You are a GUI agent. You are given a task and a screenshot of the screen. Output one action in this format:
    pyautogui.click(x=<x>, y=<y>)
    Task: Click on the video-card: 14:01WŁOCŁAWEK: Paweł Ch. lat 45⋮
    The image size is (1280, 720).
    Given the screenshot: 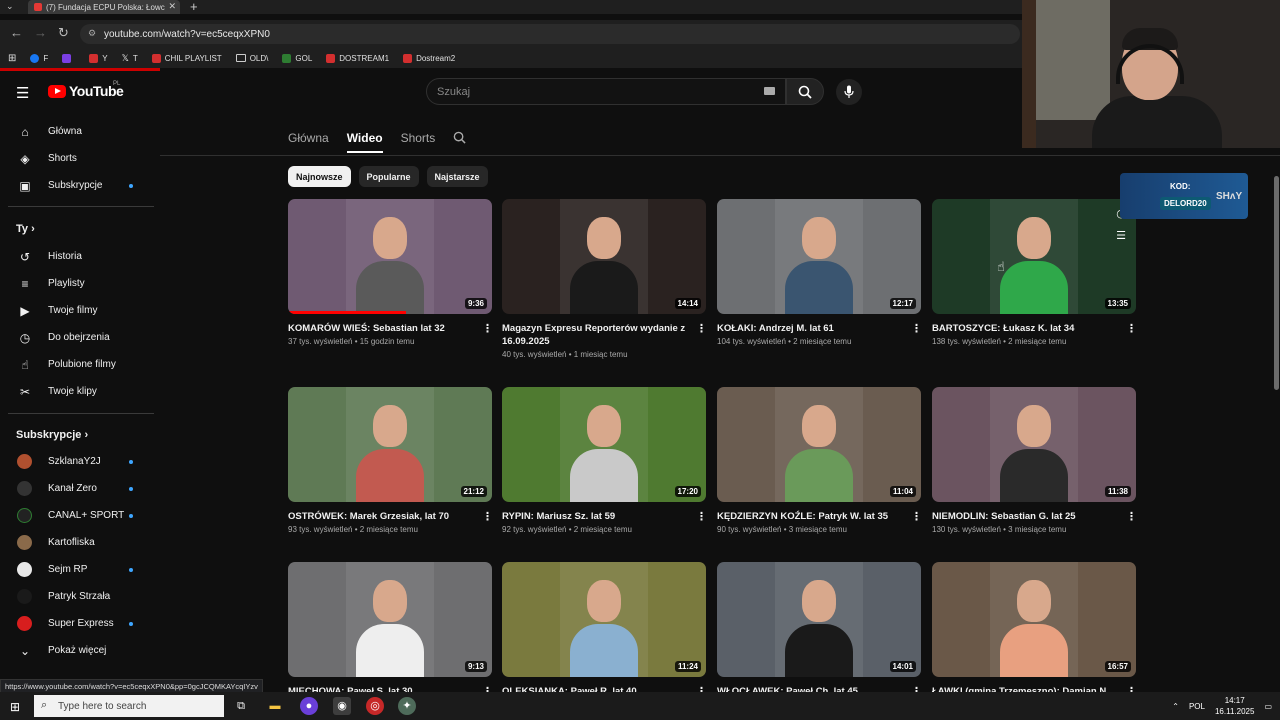 What is the action you would take?
    pyautogui.click(x=819, y=630)
    